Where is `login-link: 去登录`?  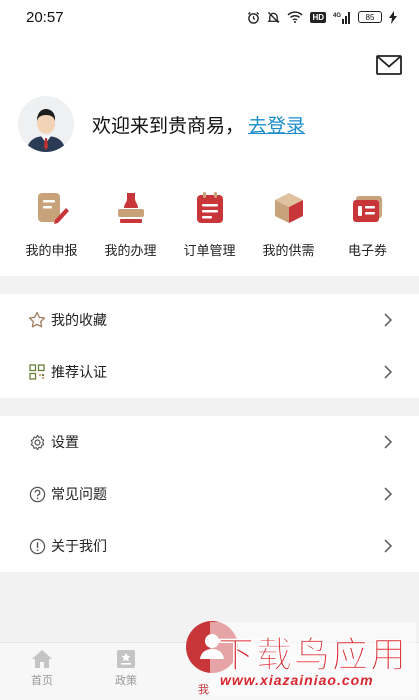 login-link: 去登录 is located at coordinates (276, 124).